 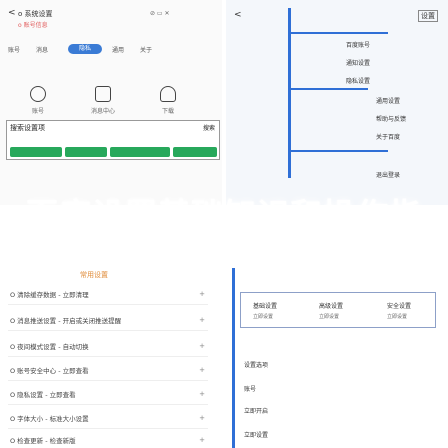 I want to click on settings-tab-sub-1: 立即设置, so click(x=329, y=317).